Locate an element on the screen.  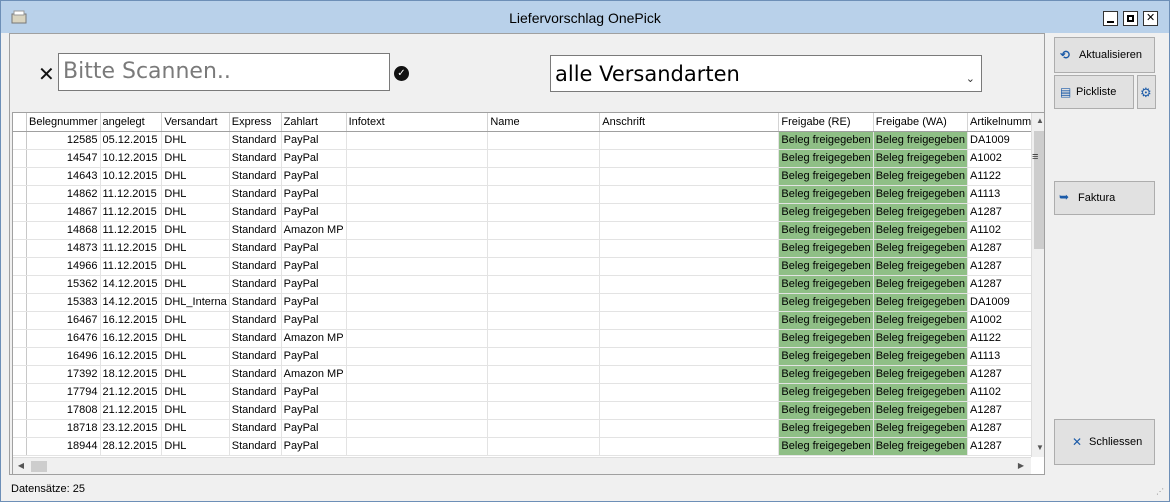
maximize-button is located at coordinates (1130, 18).